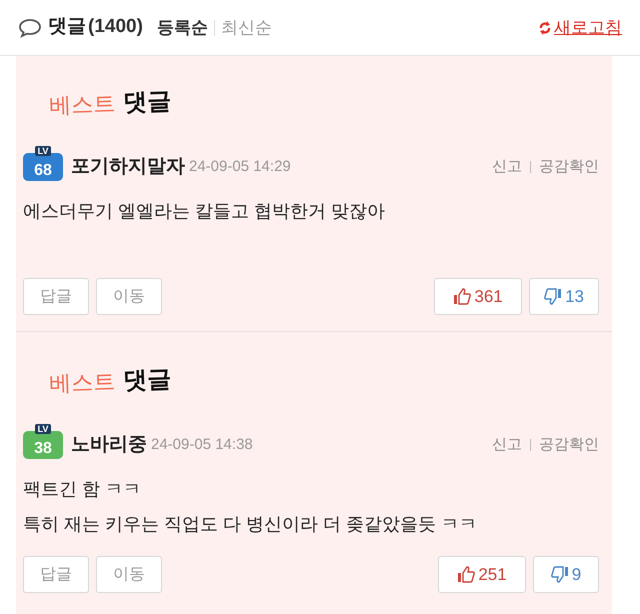 This screenshot has width=640, height=614. Describe the element at coordinates (478, 296) in the screenshot. I see `like-button: 361` at that location.